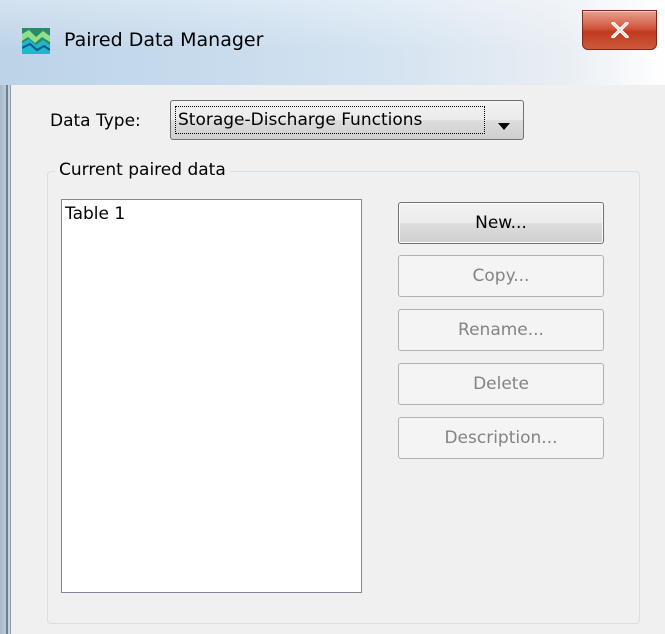 The width and height of the screenshot is (665, 634). I want to click on paired-data-icon, so click(36, 41).